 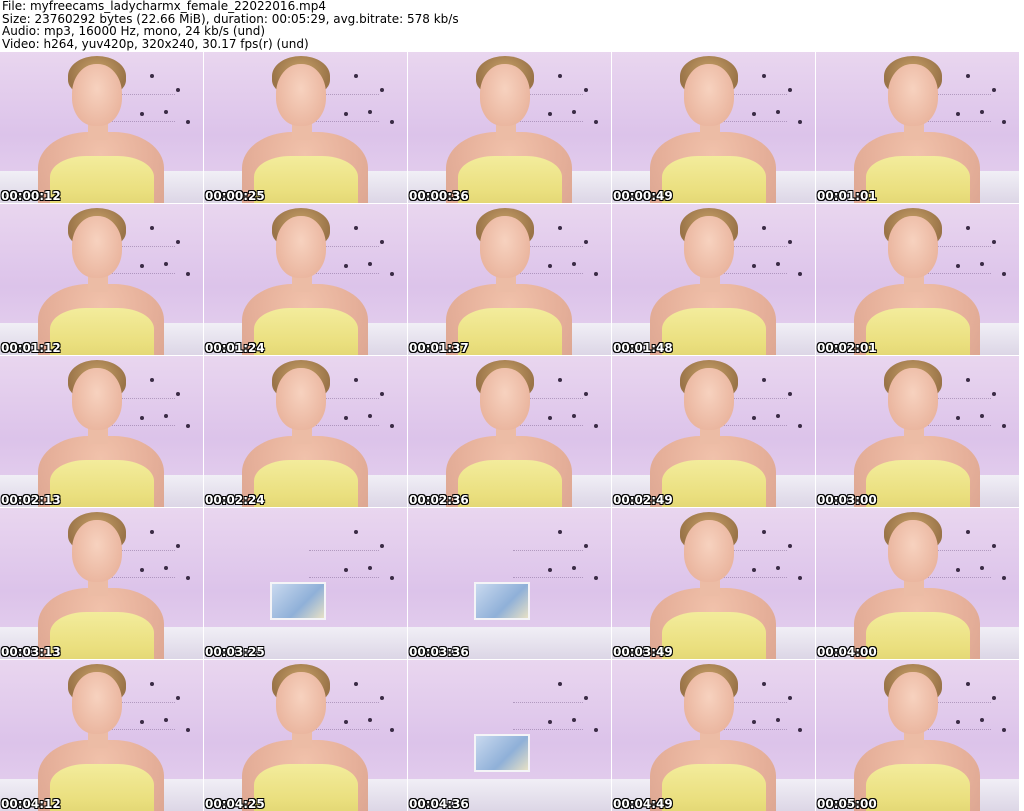 What do you see at coordinates (305, 583) in the screenshot?
I see `video-thumbnail: 00:03:25` at bounding box center [305, 583].